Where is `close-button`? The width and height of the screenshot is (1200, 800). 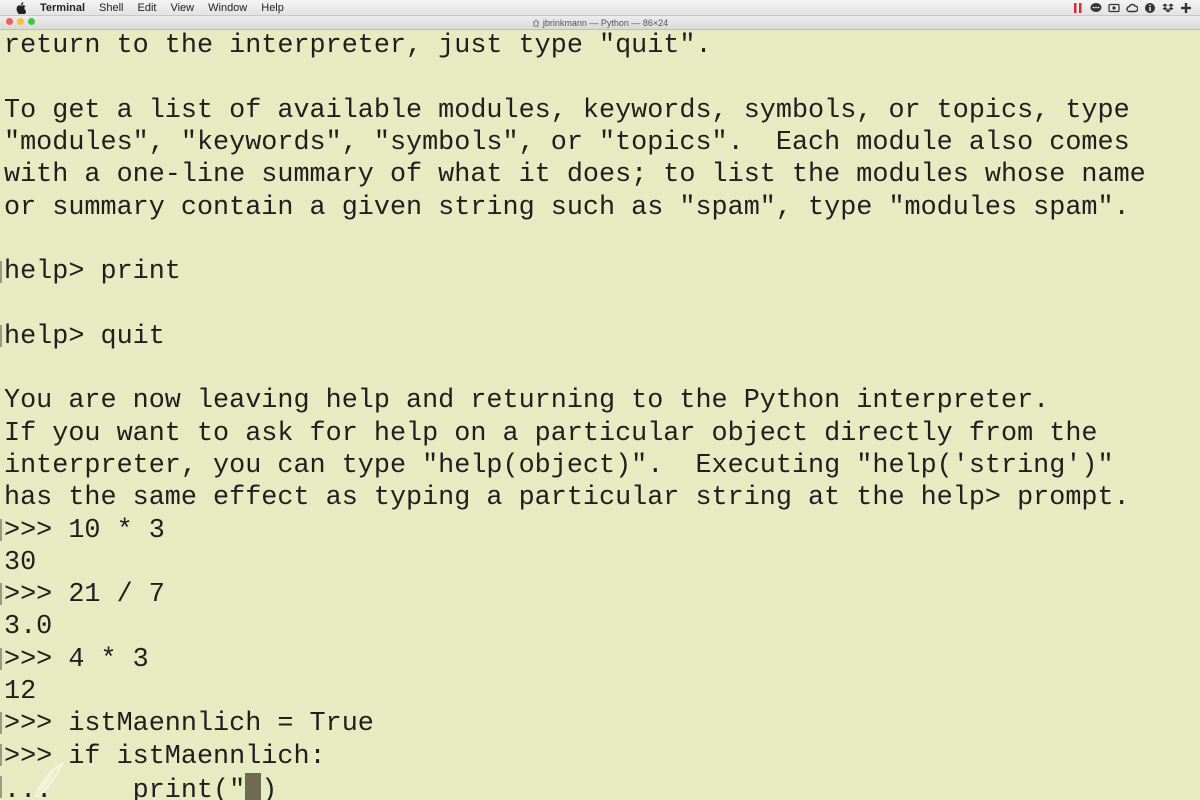
close-button is located at coordinates (9, 21).